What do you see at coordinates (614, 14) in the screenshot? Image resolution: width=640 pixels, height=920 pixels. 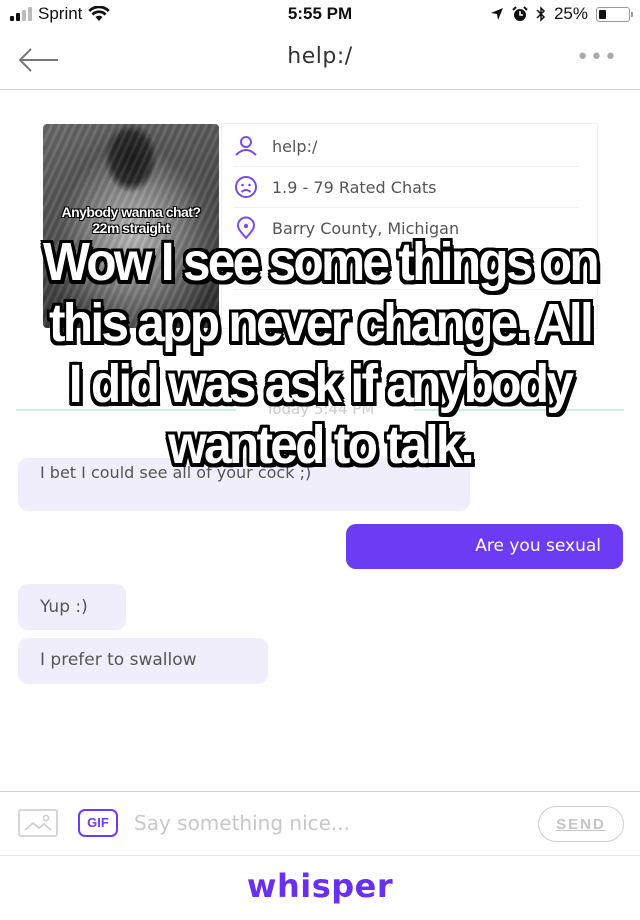 I see `battery-icon` at bounding box center [614, 14].